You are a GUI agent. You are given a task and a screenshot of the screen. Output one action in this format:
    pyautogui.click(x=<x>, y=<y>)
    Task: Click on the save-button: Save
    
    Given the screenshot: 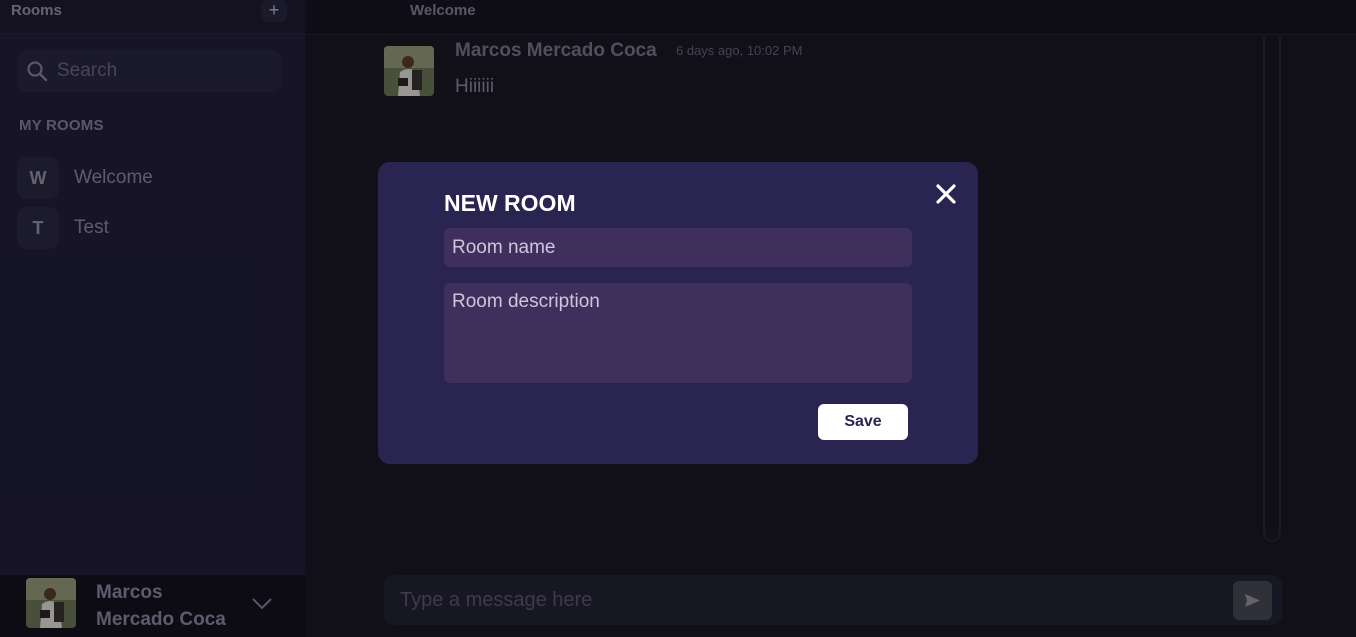 What is the action you would take?
    pyautogui.click(x=863, y=422)
    